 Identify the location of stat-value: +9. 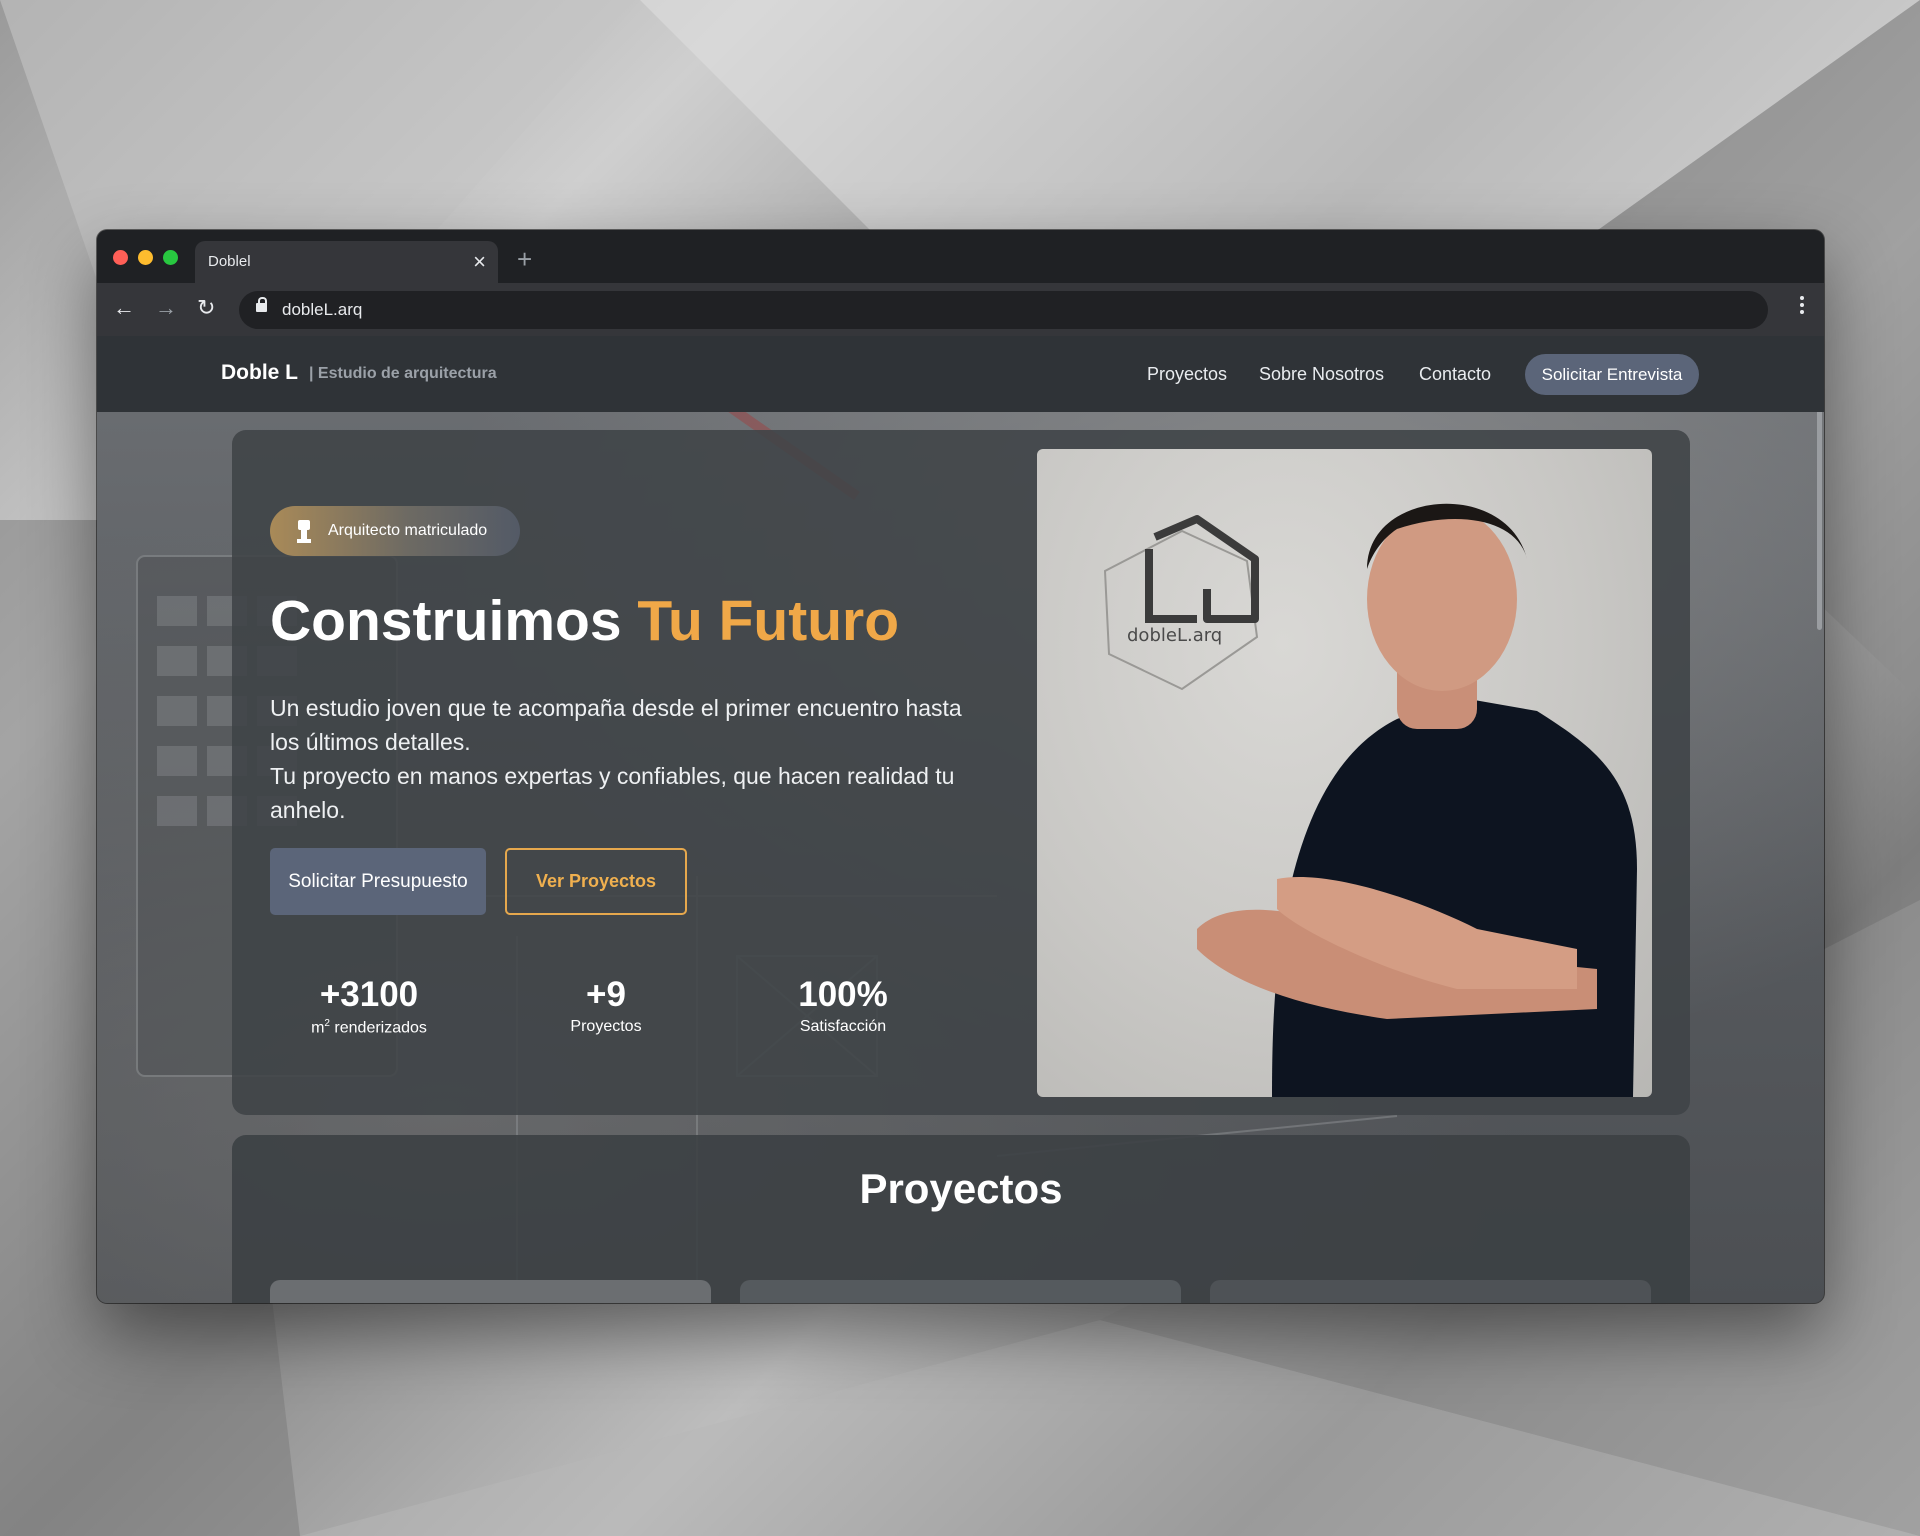
(606, 994).